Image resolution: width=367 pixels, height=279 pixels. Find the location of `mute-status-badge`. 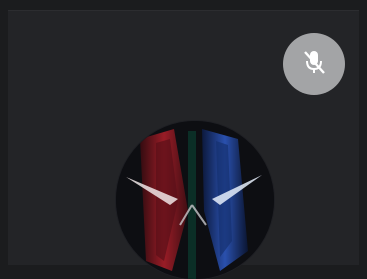

mute-status-badge is located at coordinates (314, 64).